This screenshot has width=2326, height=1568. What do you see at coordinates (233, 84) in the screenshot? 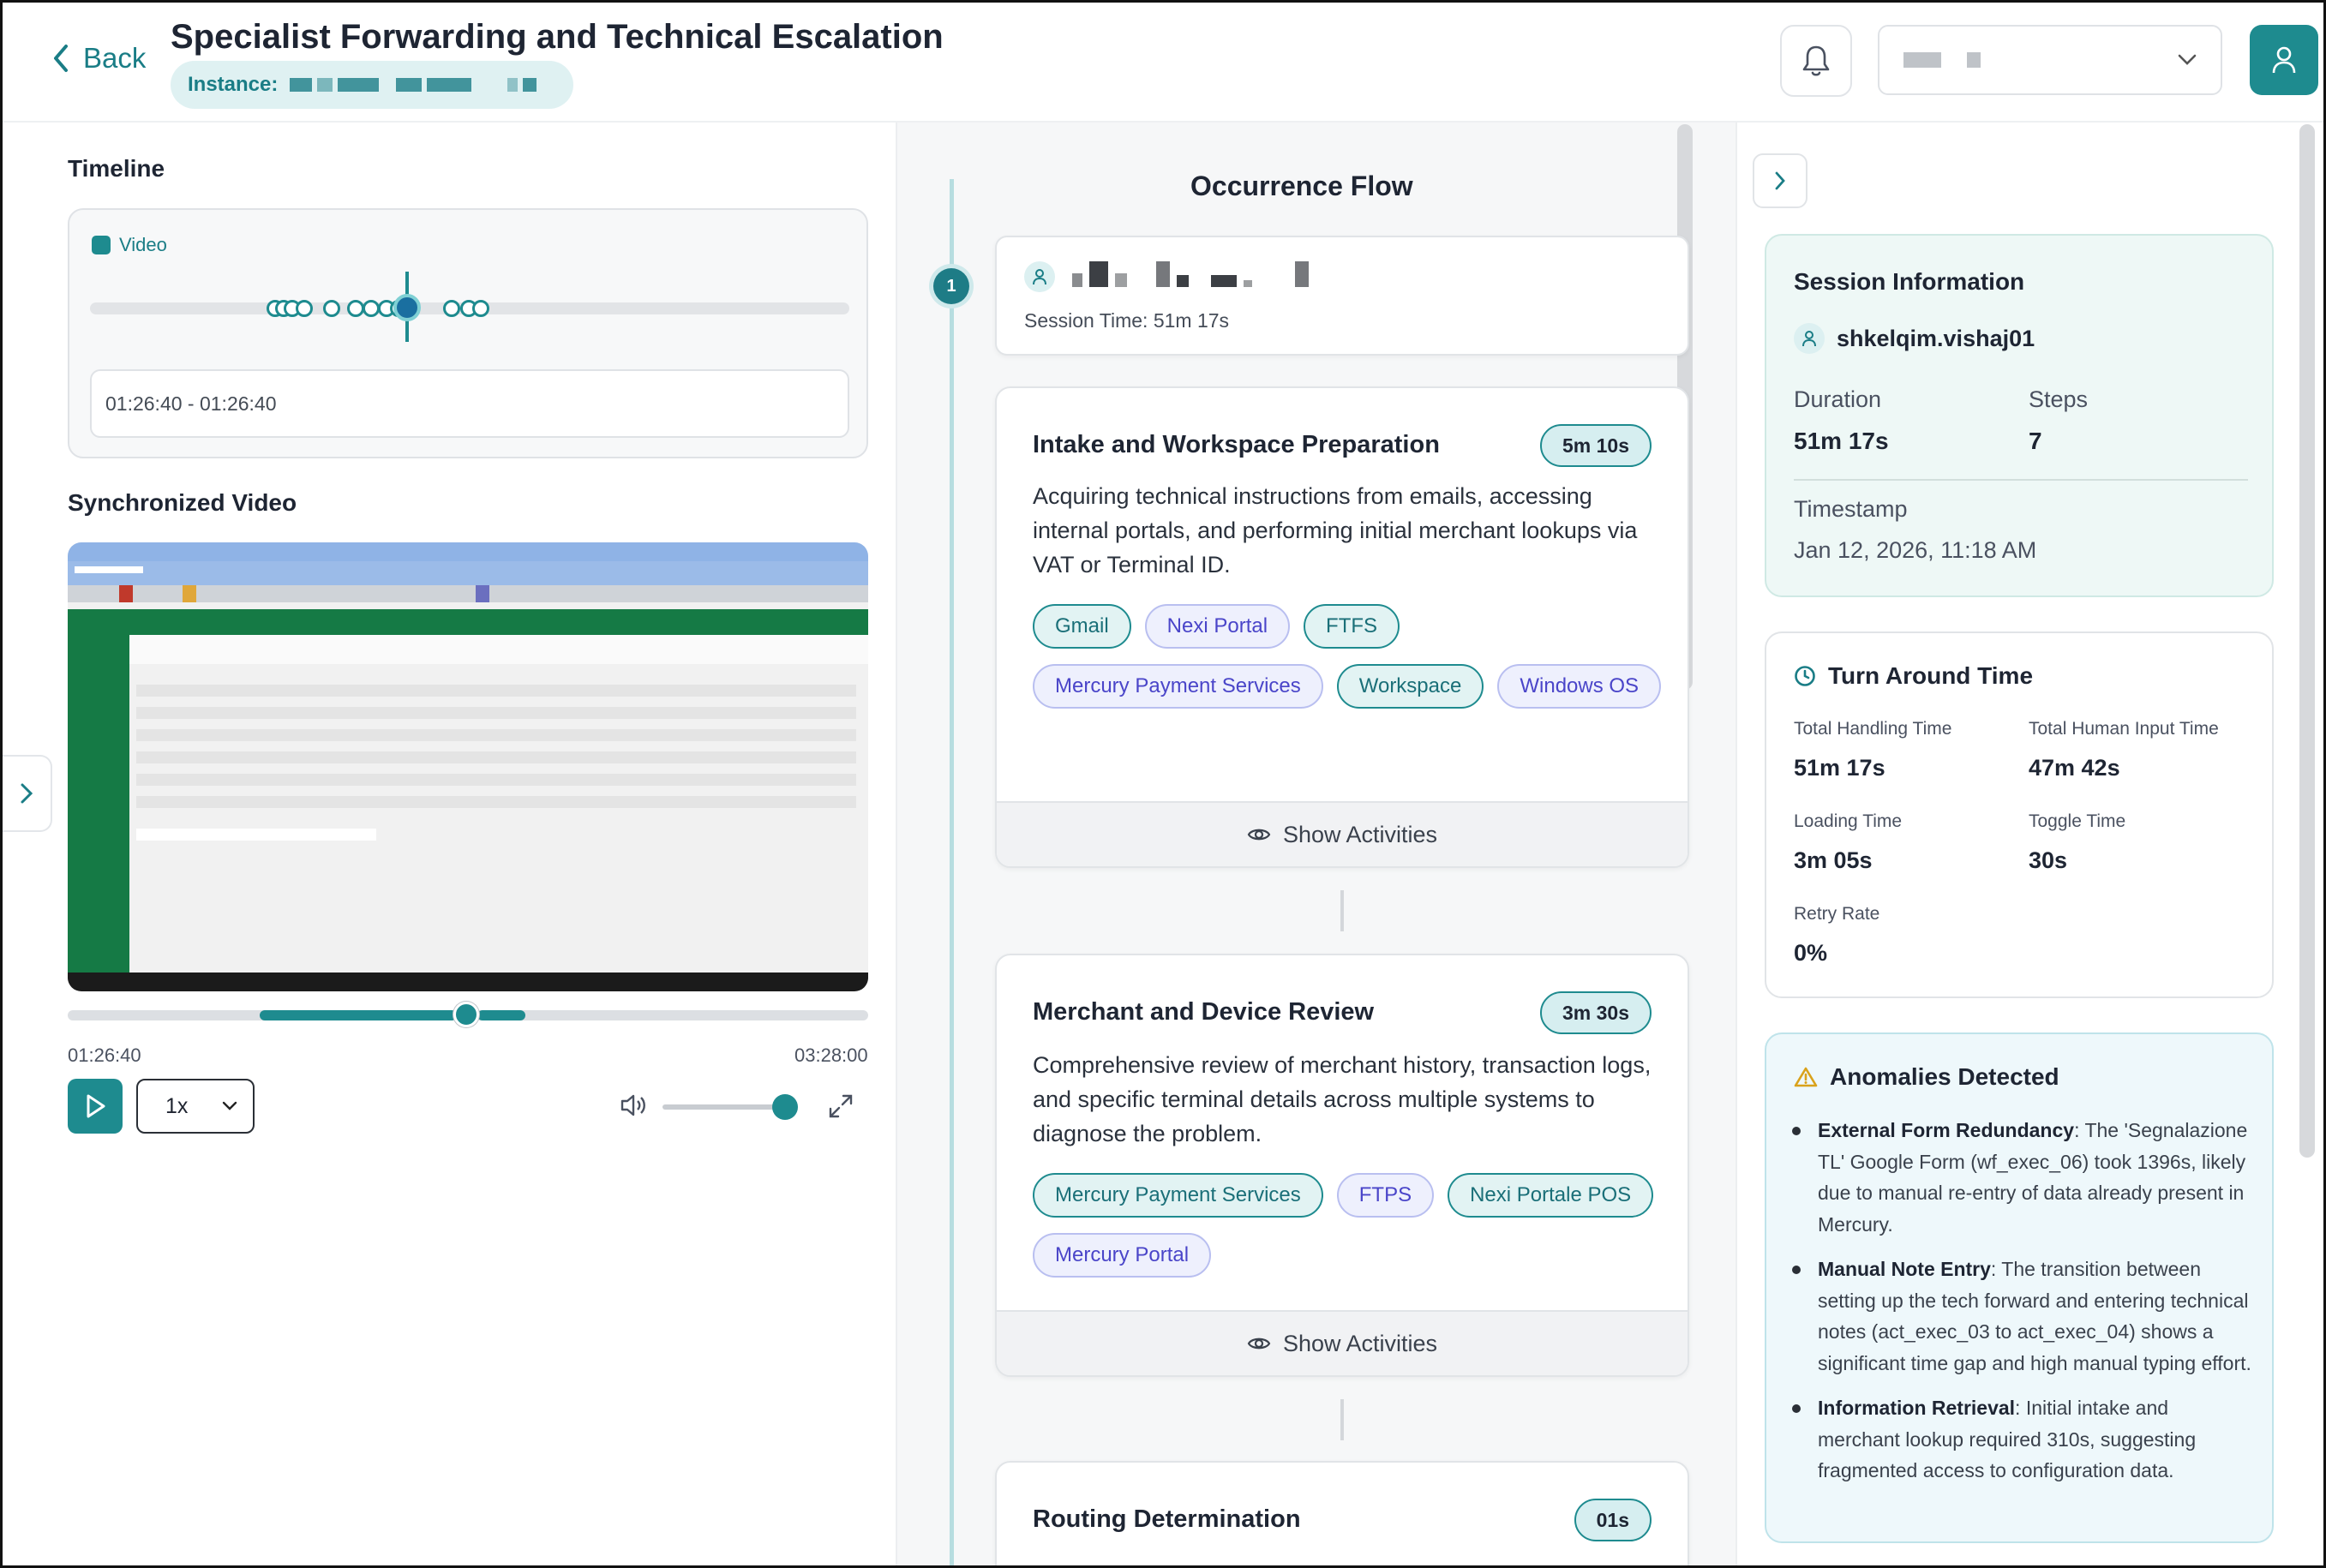
I see `instance-label: Instance:` at bounding box center [233, 84].